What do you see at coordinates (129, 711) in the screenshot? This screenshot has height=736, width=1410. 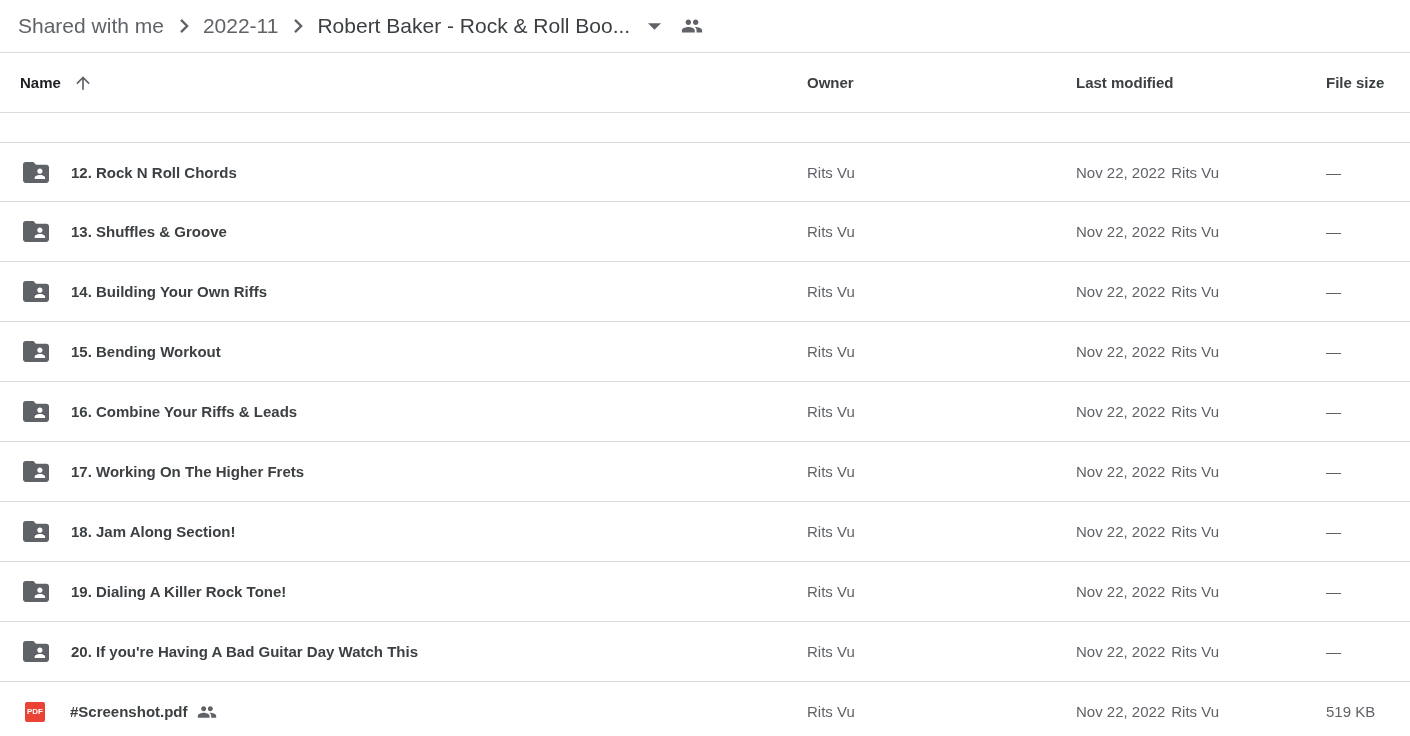 I see `file-name: #Screenshot.pdf` at bounding box center [129, 711].